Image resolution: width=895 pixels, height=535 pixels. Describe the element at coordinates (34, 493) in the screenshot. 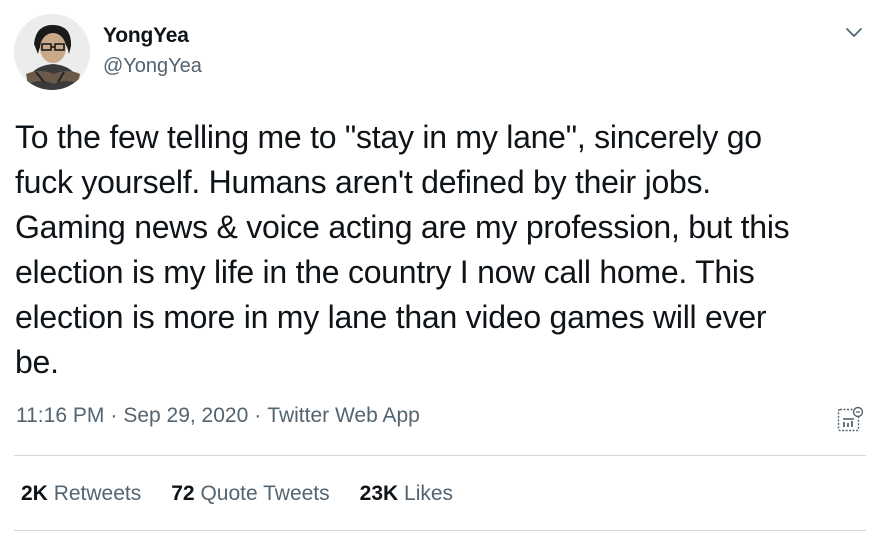

I see `retweets-count: 2K` at that location.